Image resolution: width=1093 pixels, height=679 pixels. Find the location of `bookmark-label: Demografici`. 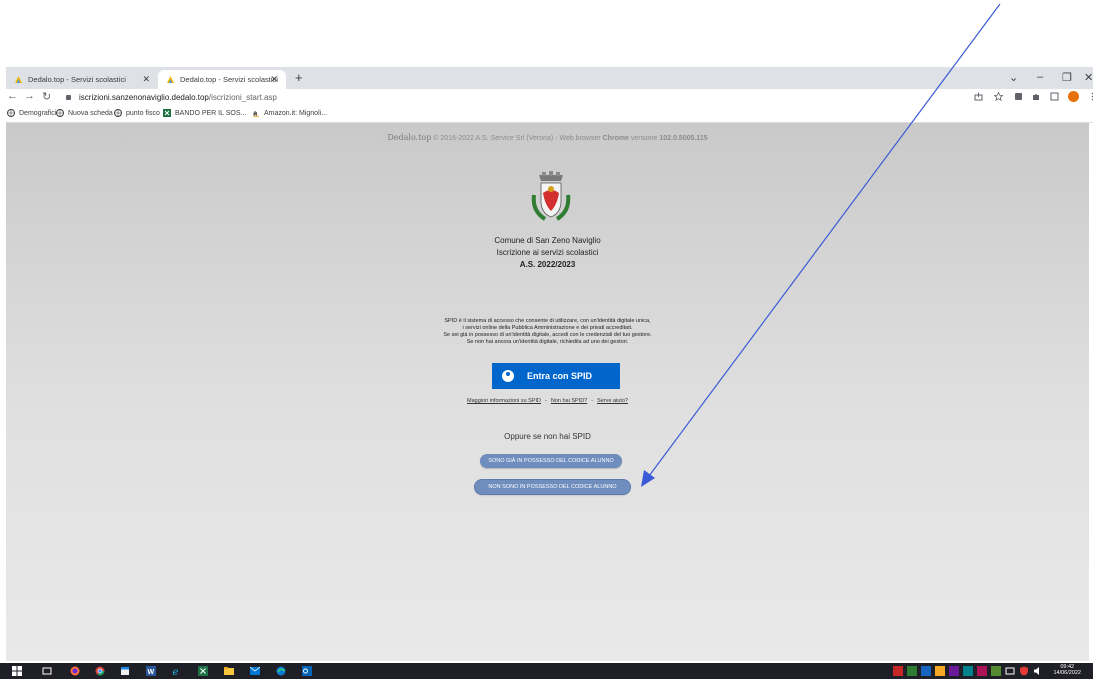

bookmark-label: Demografici is located at coordinates (38, 113).